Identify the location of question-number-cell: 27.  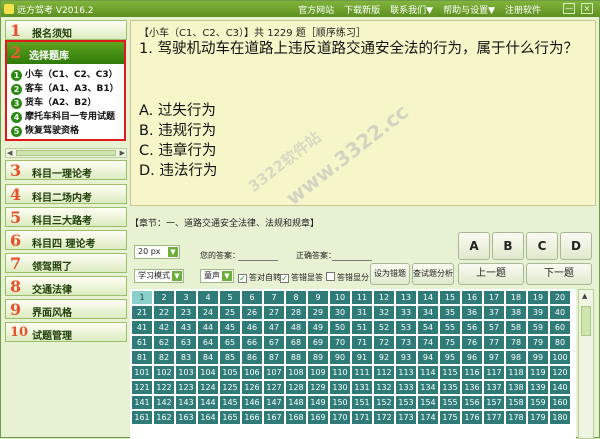
(274, 312).